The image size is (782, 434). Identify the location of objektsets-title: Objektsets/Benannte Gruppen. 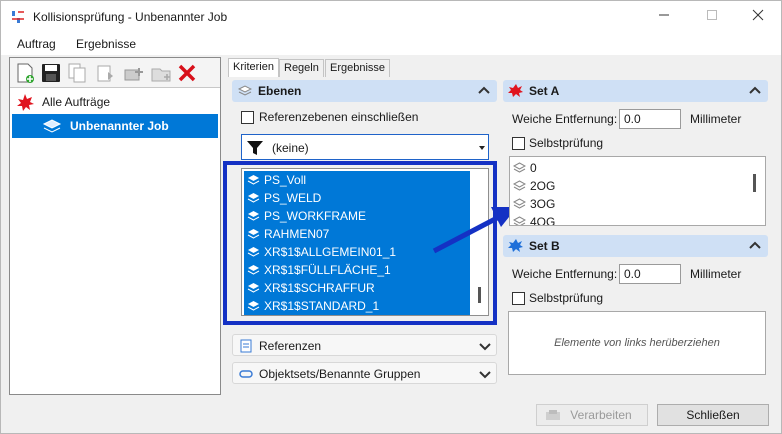
(340, 374).